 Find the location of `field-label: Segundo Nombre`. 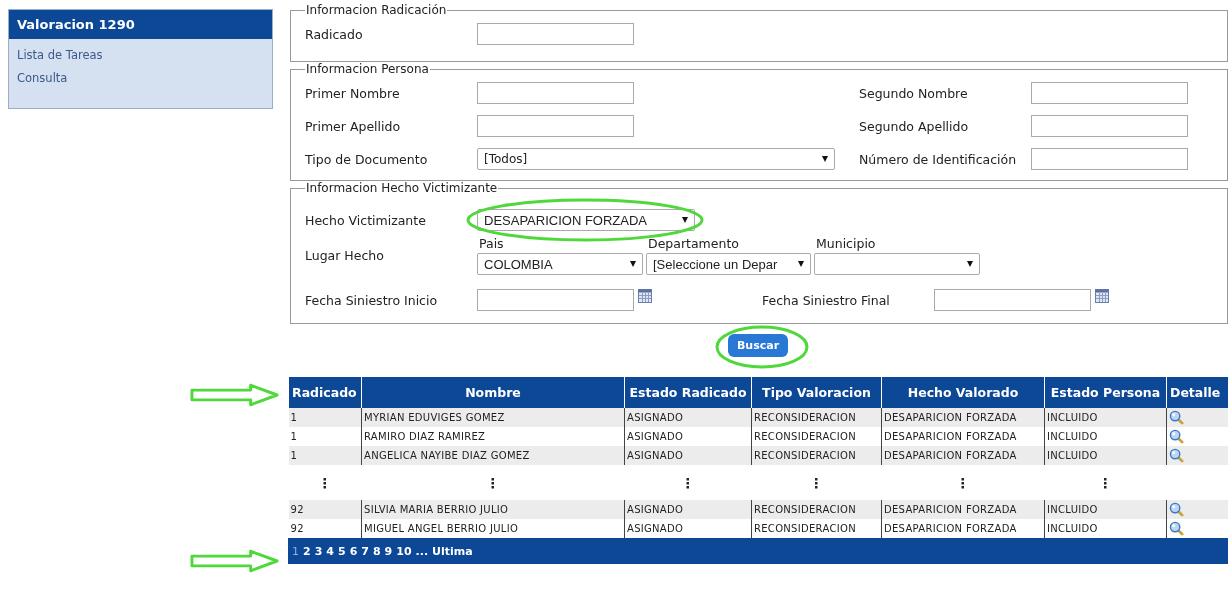

field-label: Segundo Nombre is located at coordinates (914, 93).